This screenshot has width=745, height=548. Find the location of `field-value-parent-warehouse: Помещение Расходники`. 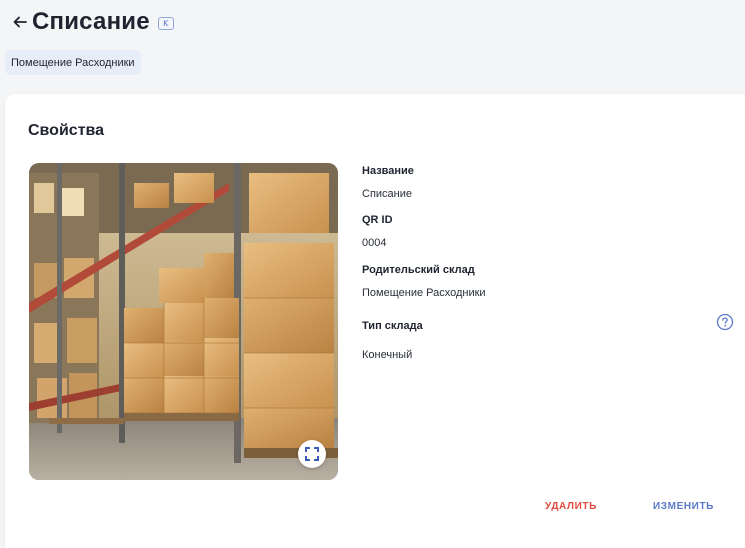

field-value-parent-warehouse: Помещение Расходники is located at coordinates (424, 293).